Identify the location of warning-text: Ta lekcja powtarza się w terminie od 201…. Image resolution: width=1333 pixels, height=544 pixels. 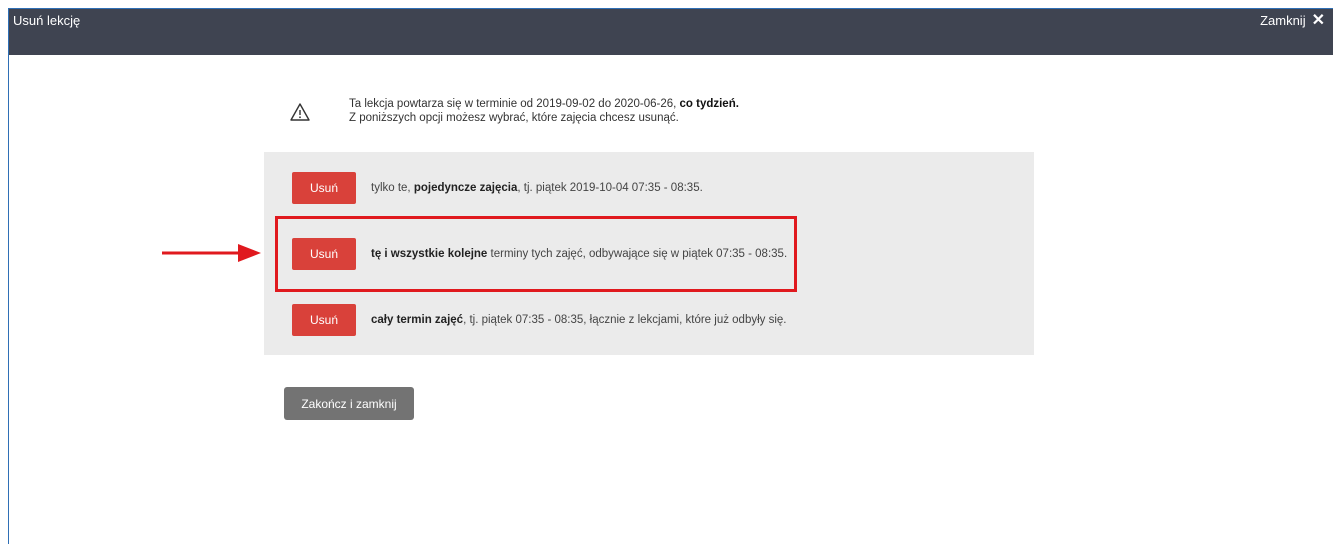
(544, 111).